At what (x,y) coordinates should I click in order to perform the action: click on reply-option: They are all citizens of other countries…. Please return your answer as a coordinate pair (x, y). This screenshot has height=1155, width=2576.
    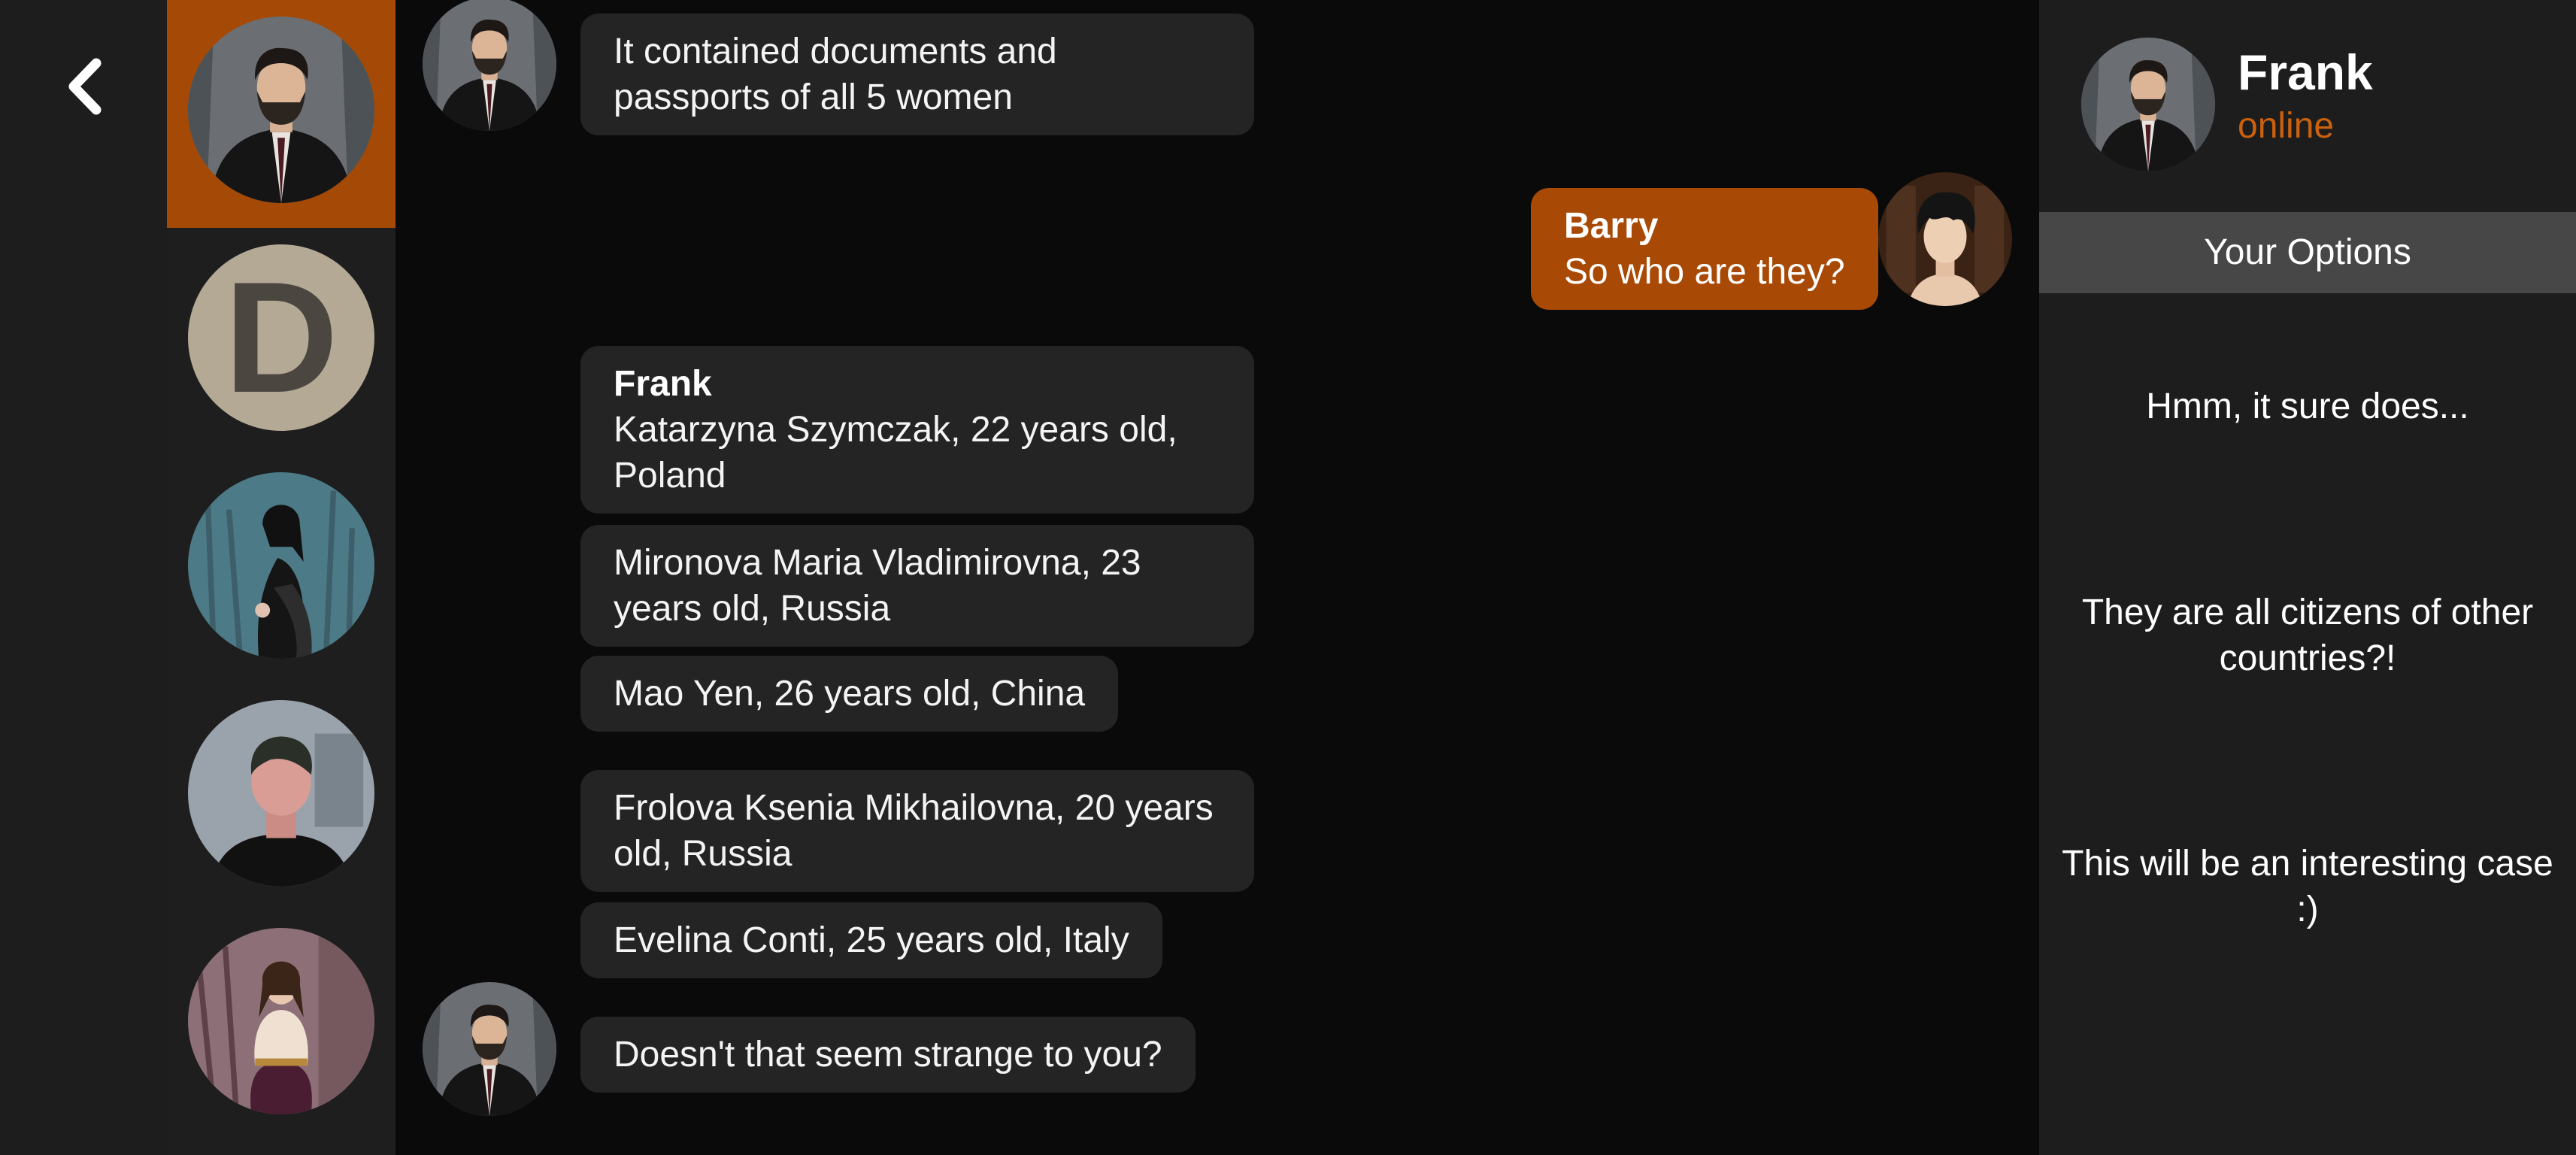
    Looking at the image, I should click on (2307, 635).